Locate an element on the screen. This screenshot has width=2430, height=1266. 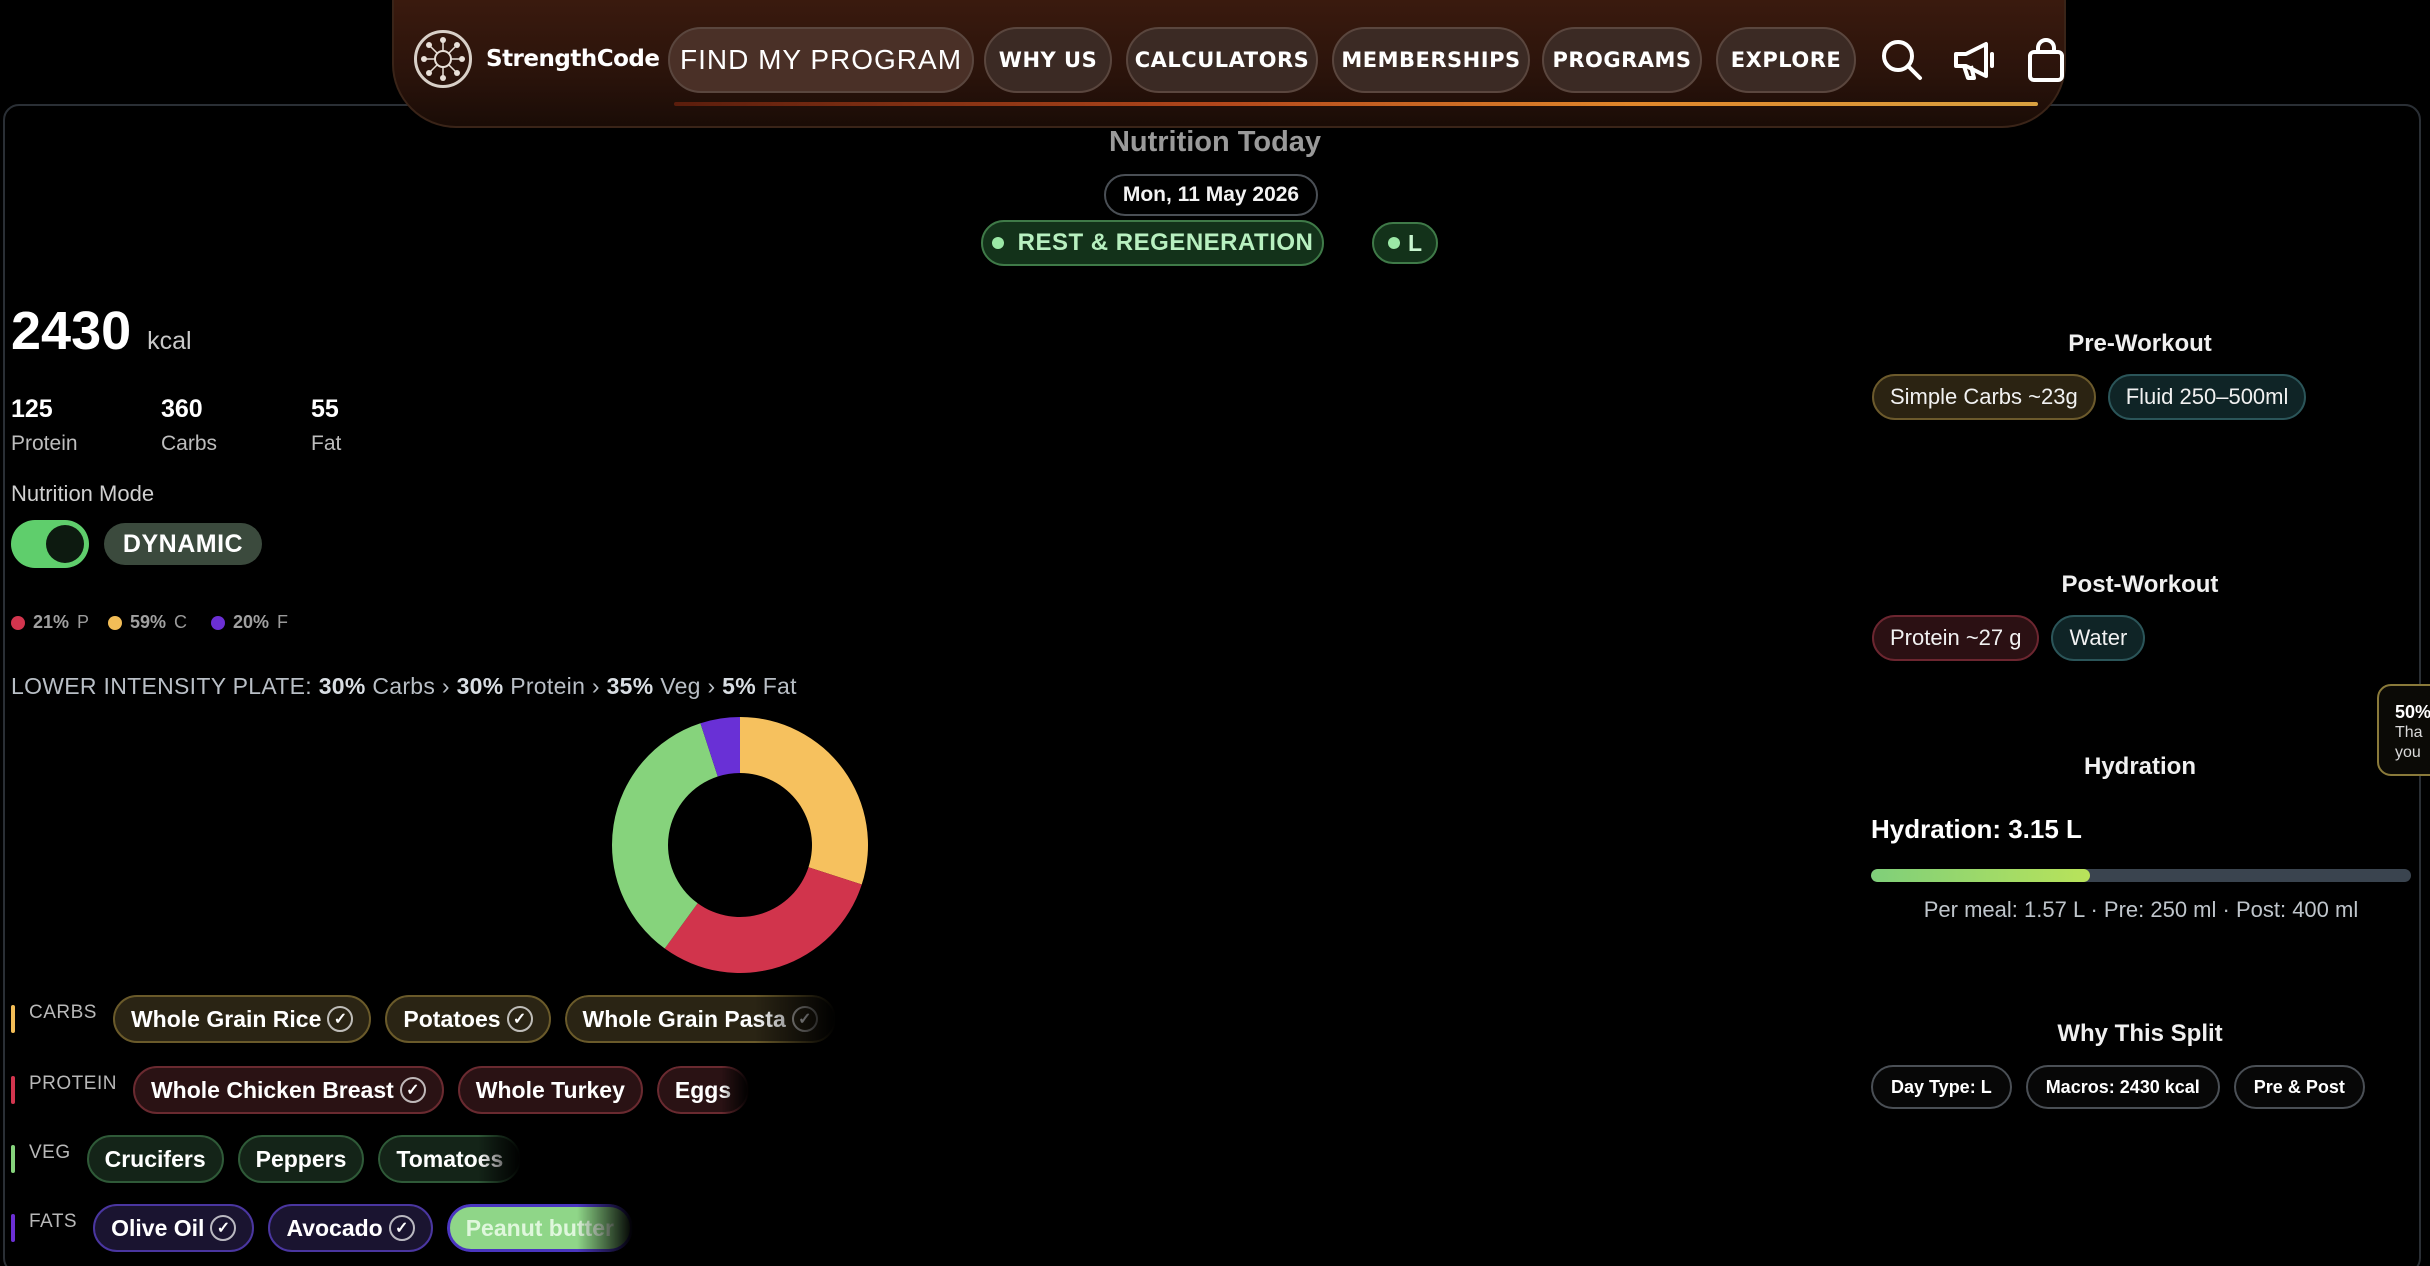
food-chip-selected: Peanut butter is located at coordinates (539, 1228).